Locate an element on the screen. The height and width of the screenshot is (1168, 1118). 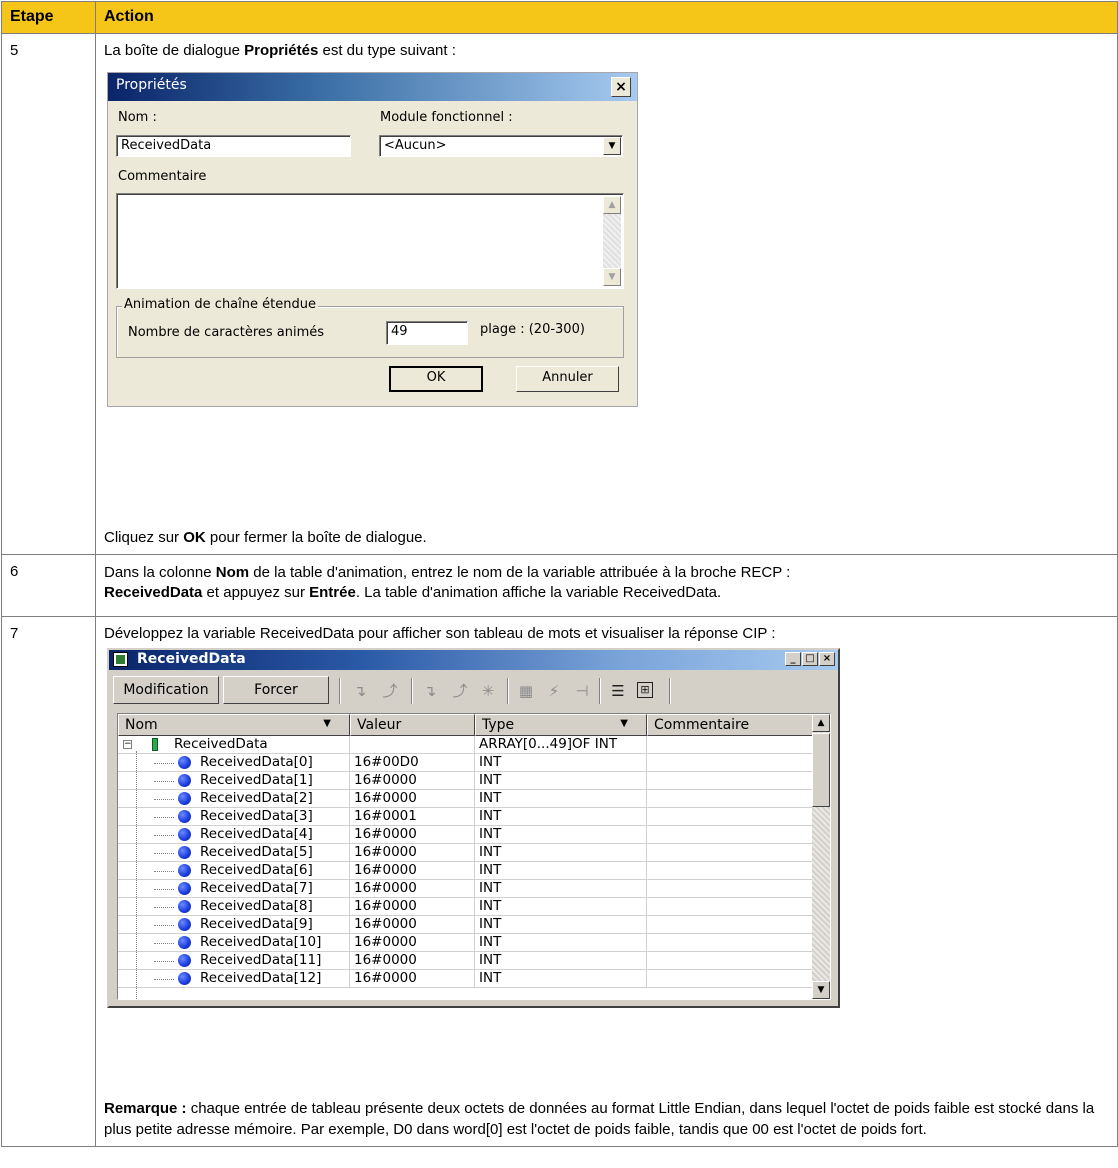
name-field: ReceivedData is located at coordinates (233, 146).